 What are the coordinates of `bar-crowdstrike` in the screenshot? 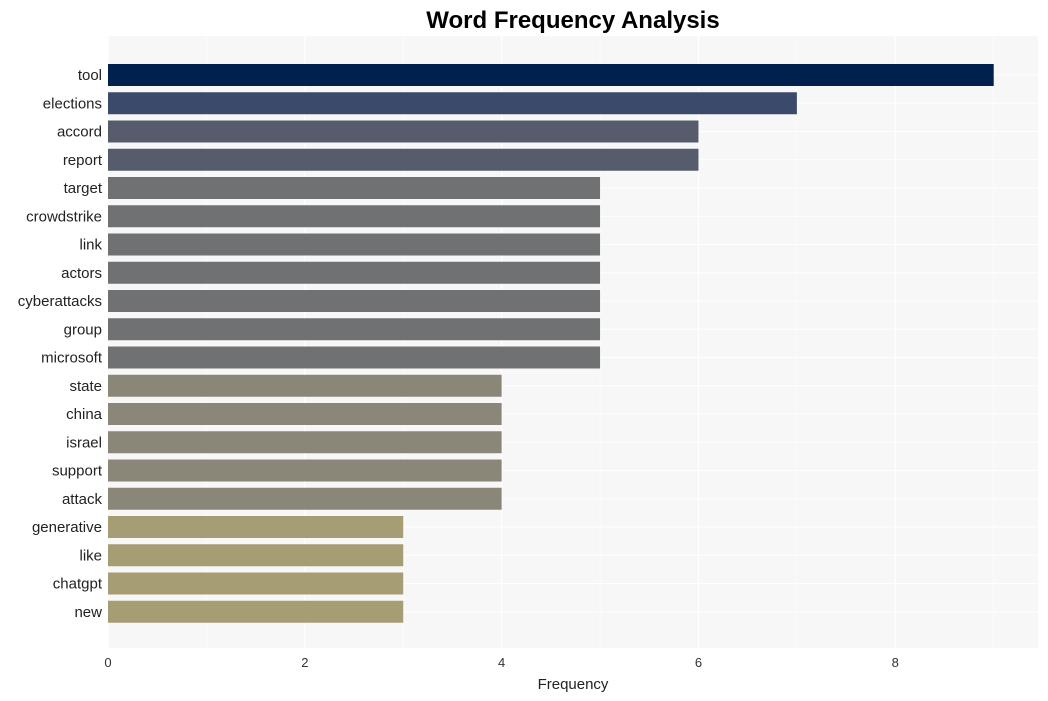 It's located at (354, 216).